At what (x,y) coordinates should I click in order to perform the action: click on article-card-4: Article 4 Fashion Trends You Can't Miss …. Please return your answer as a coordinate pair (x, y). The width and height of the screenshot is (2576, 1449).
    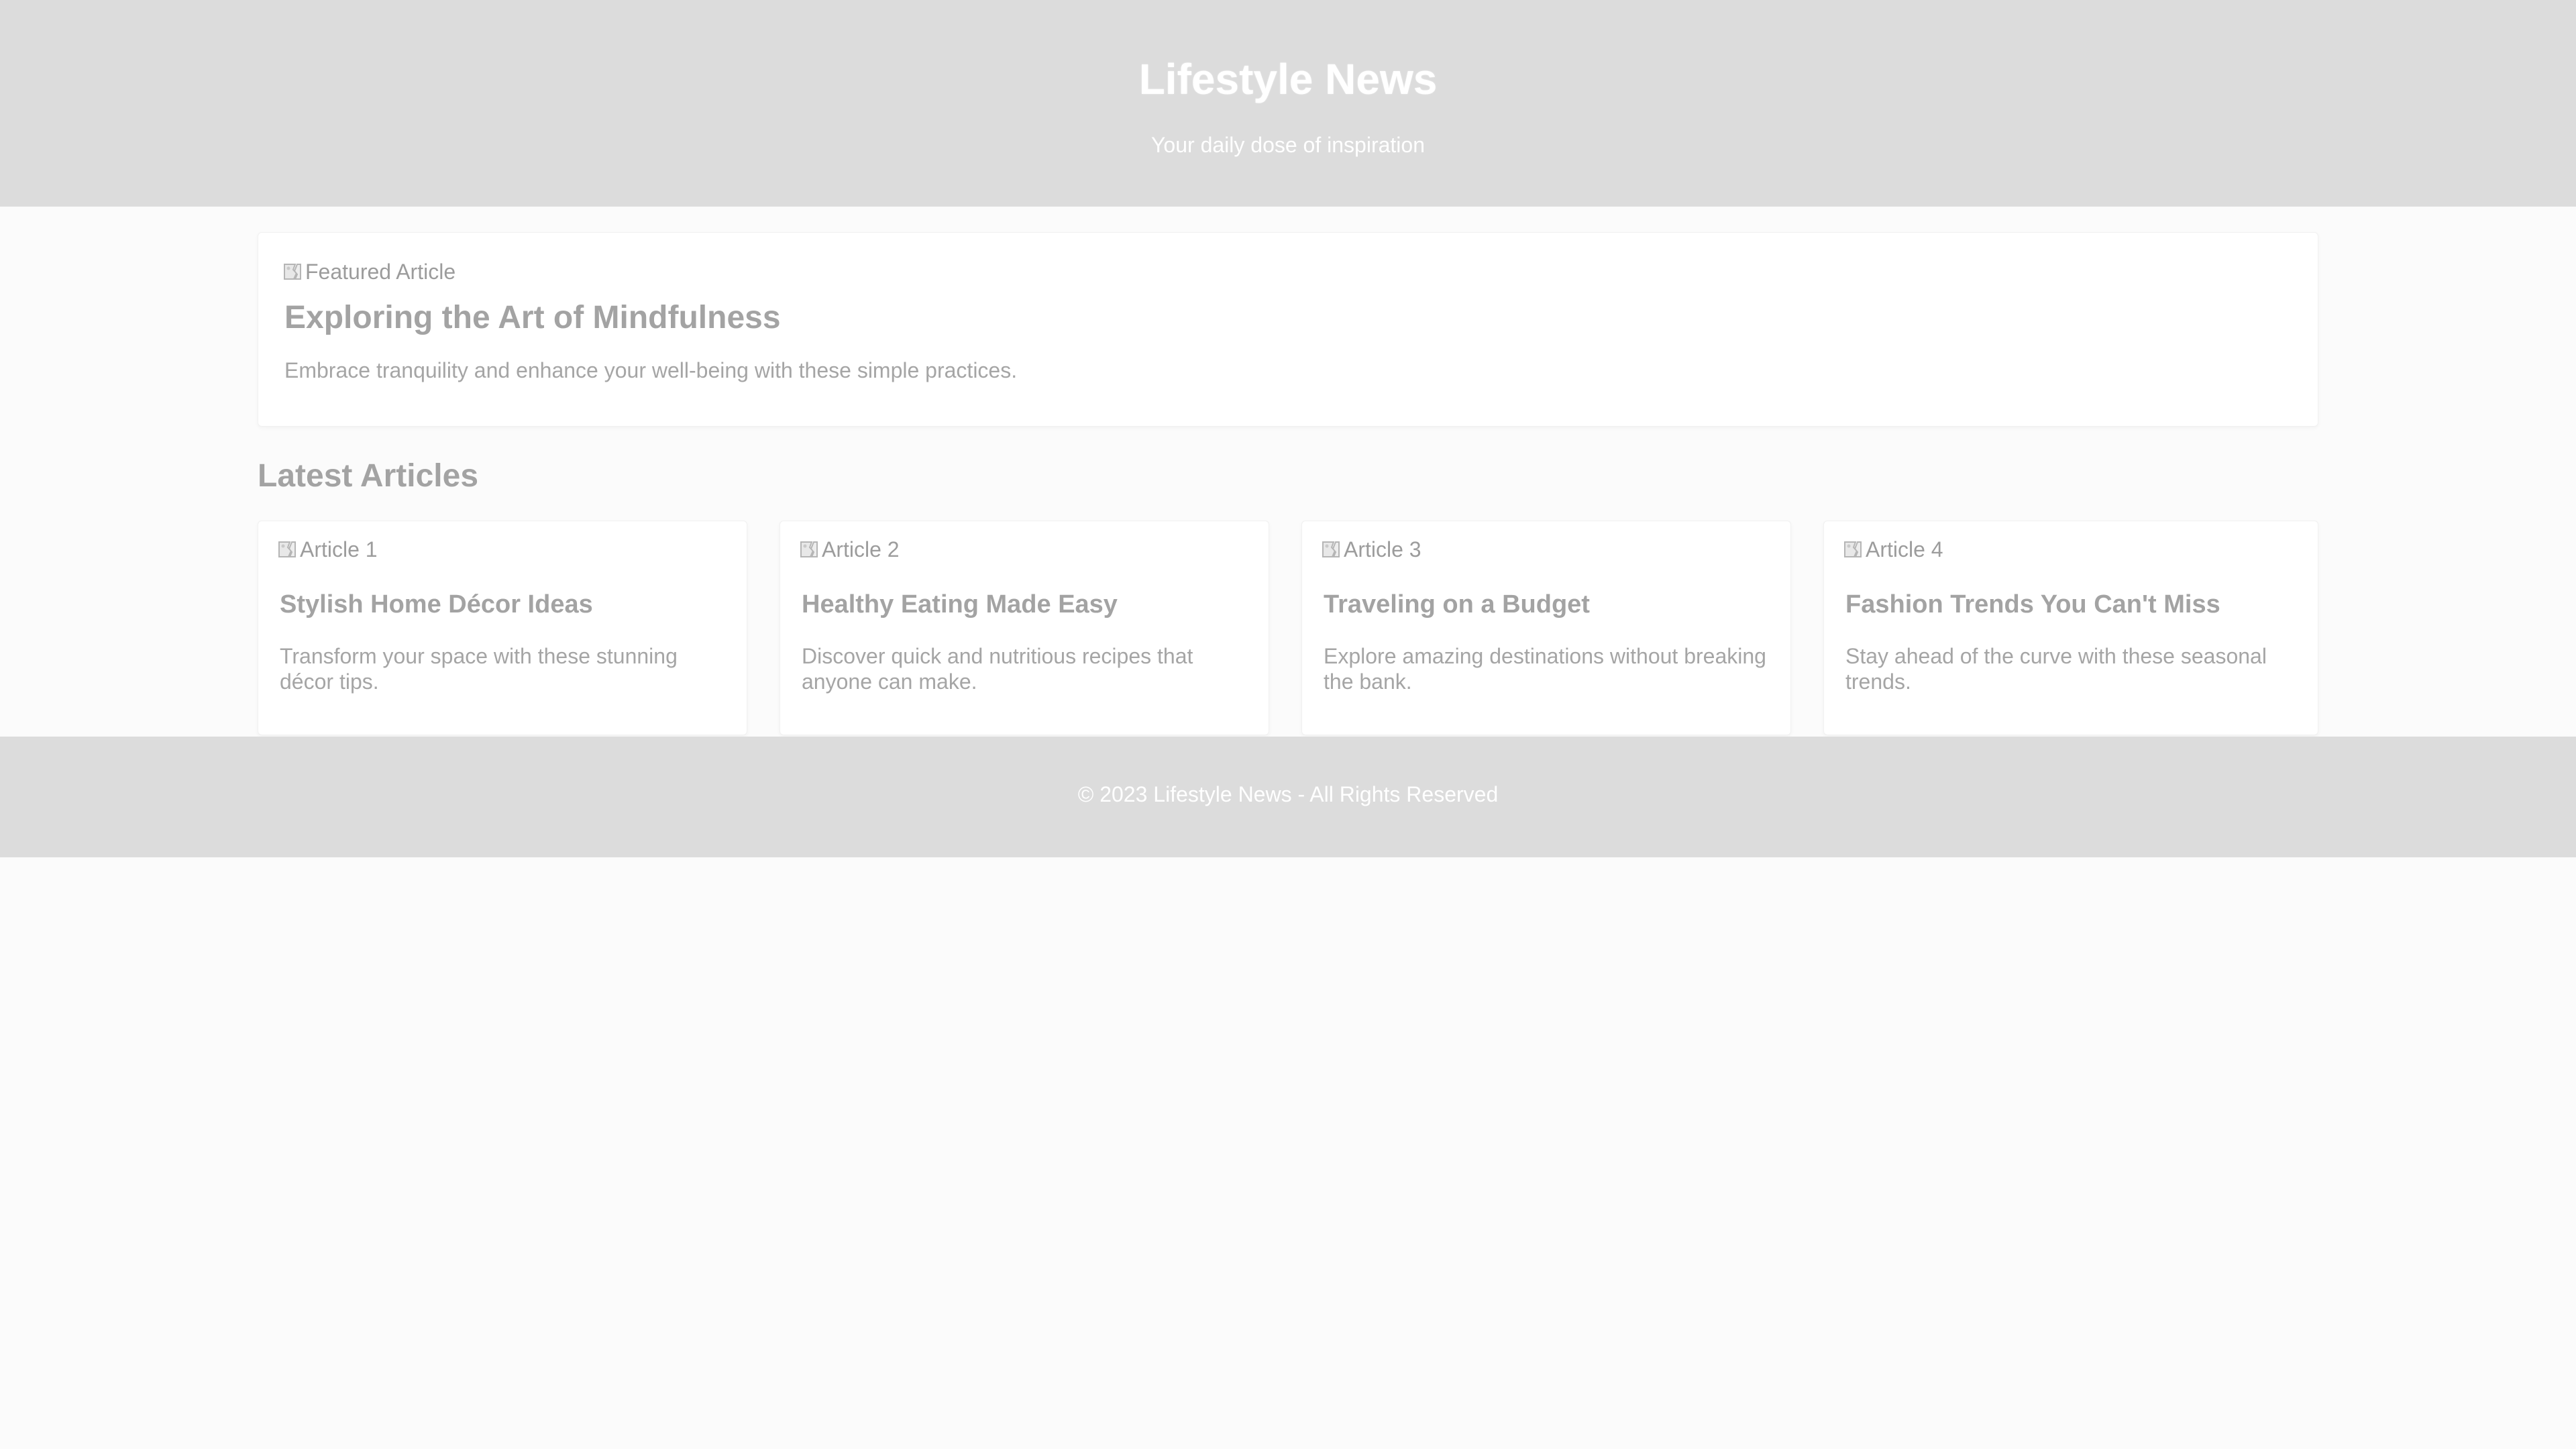
    Looking at the image, I should click on (2070, 628).